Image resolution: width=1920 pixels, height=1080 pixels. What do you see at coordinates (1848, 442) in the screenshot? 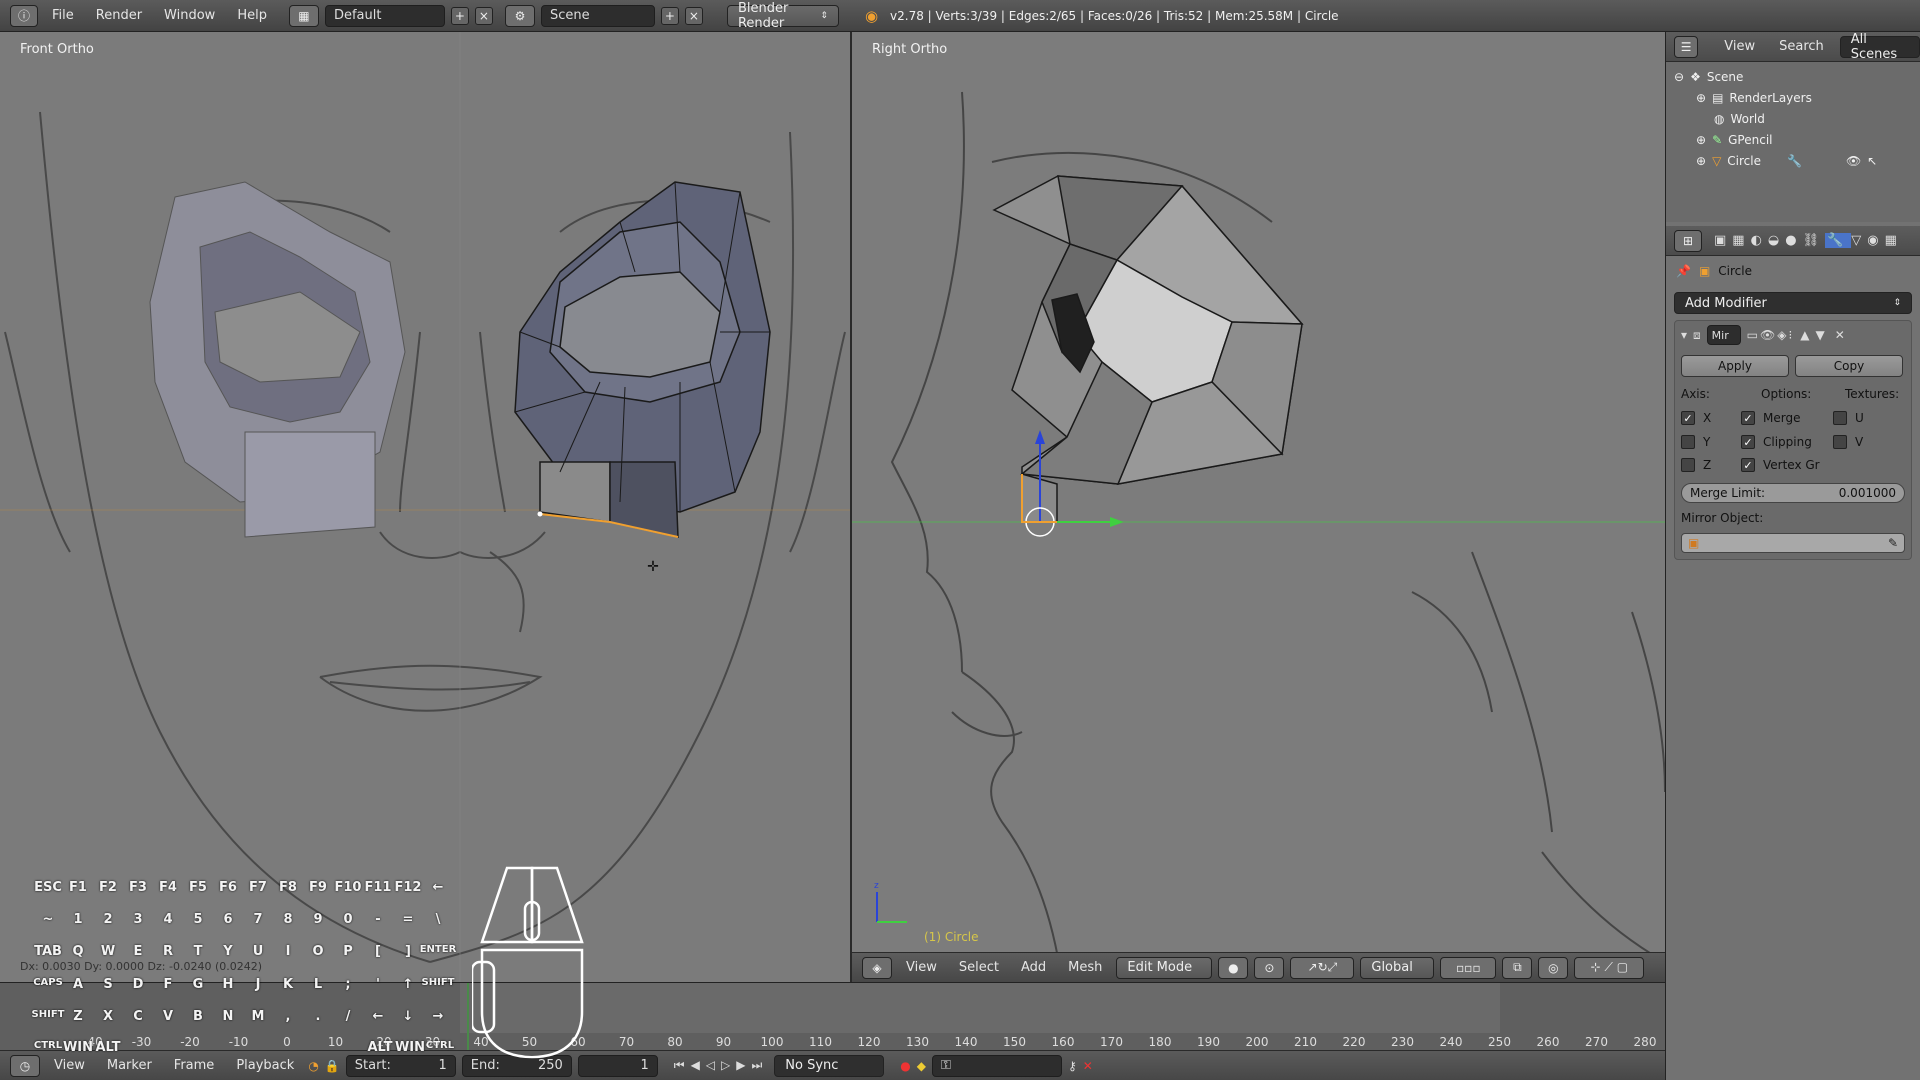
I see `texture-v-checkbox: V` at bounding box center [1848, 442].